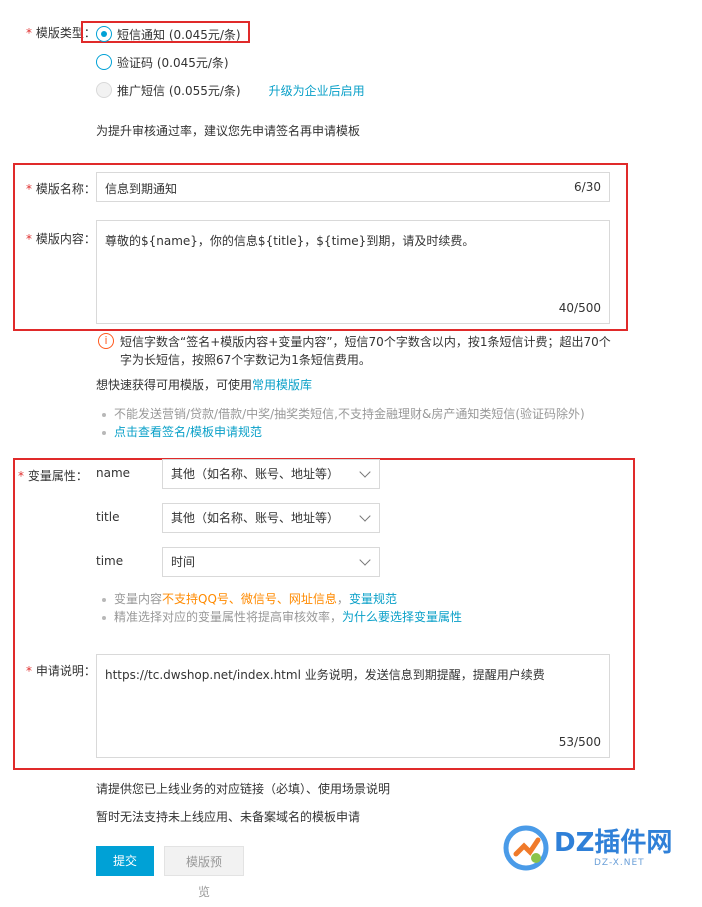 Image resolution: width=702 pixels, height=907 pixels. I want to click on quick-template-hint: 想快速获得可用模版，可使用常用模版库, so click(204, 384).